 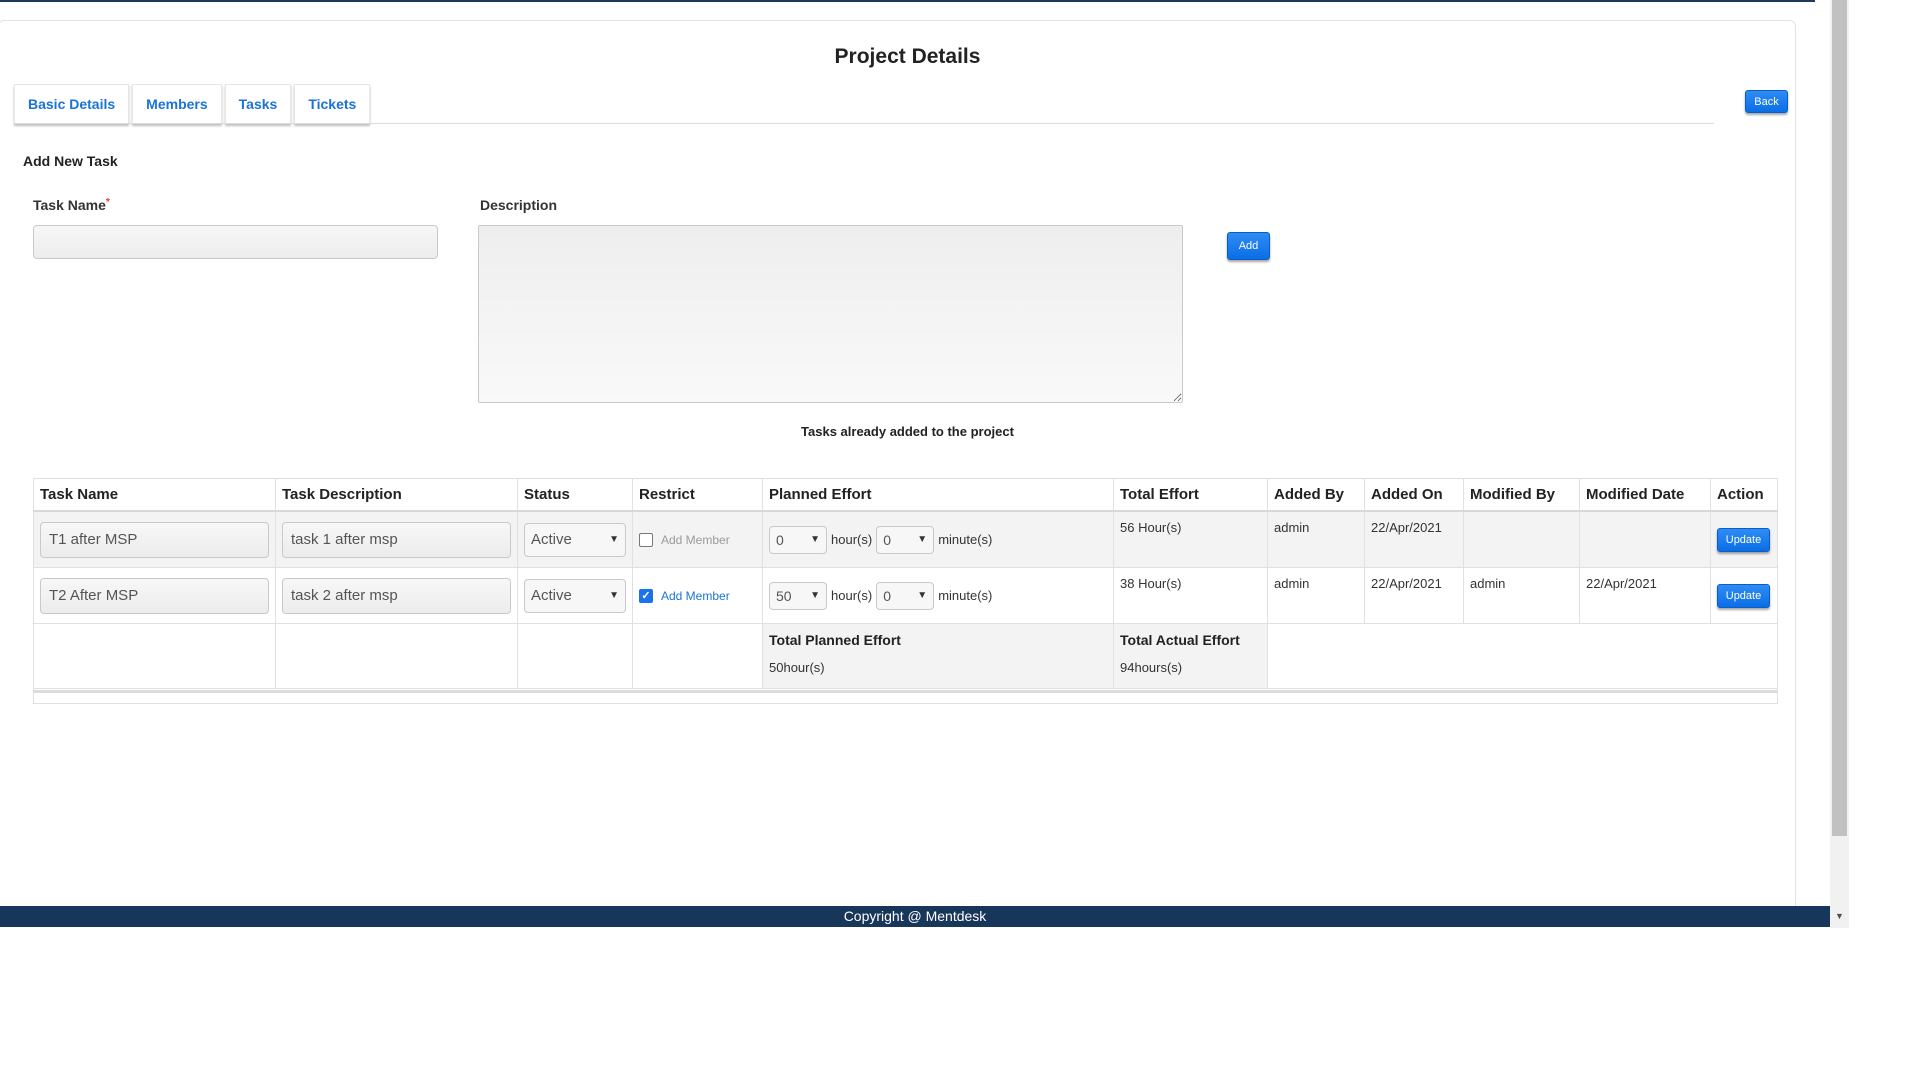 What do you see at coordinates (1645, 495) in the screenshot?
I see `header-modified-date: Modified Date` at bounding box center [1645, 495].